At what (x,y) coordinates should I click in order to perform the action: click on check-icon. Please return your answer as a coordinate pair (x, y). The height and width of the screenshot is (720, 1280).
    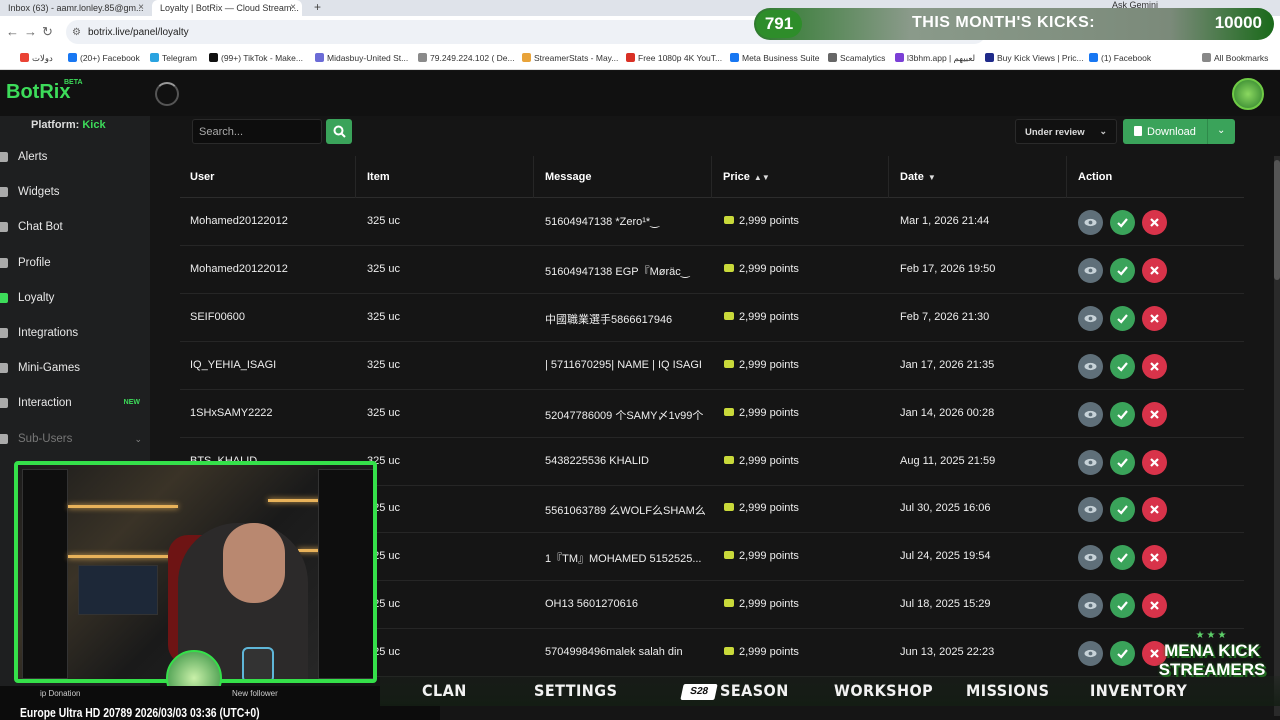
    Looking at the image, I should click on (1122, 654).